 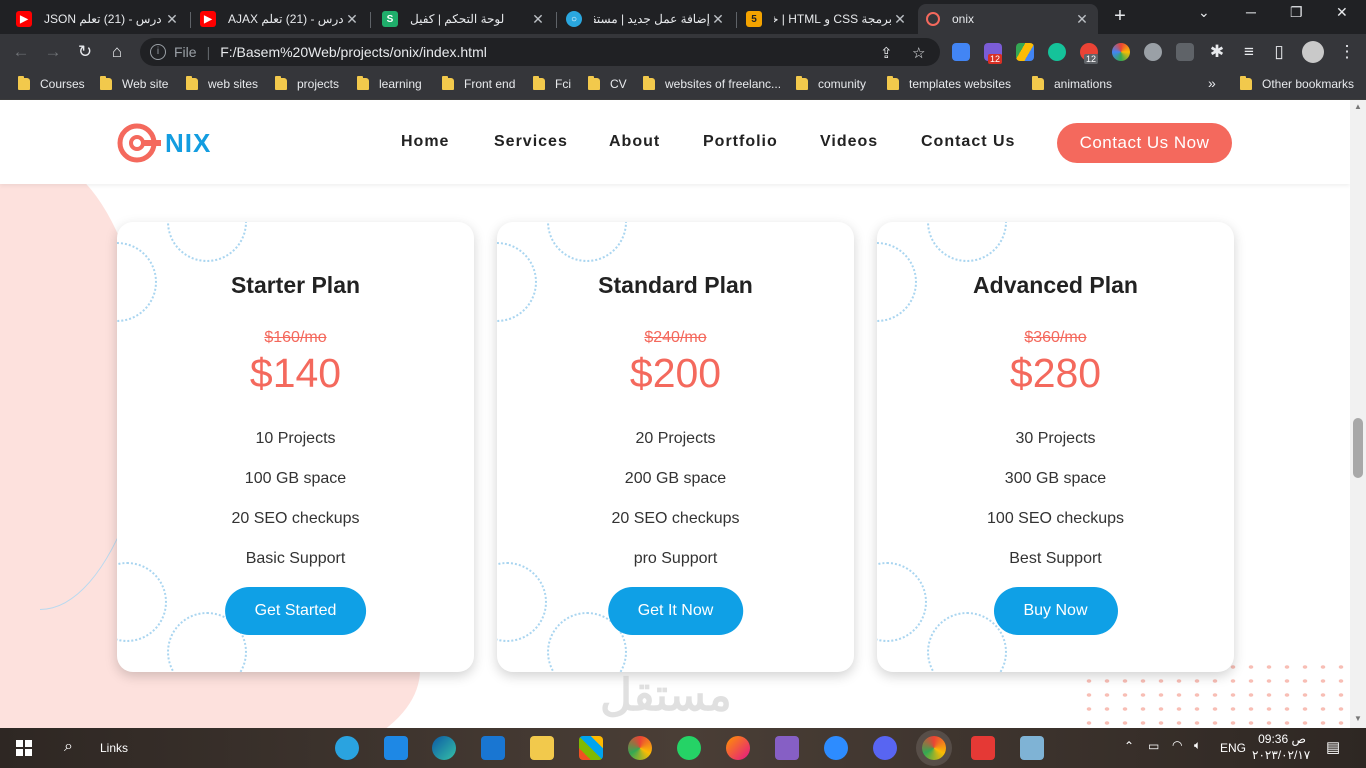 I want to click on bookmark-folder: projects, so click(x=307, y=83).